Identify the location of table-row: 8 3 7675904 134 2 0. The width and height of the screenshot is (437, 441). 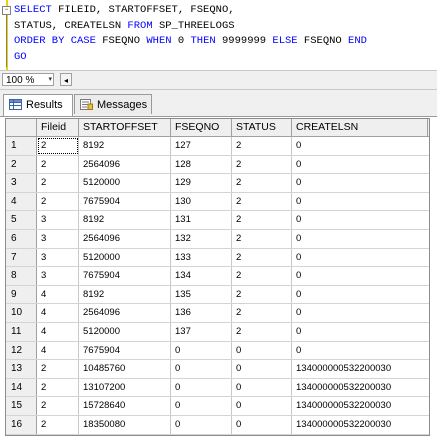
(217, 276).